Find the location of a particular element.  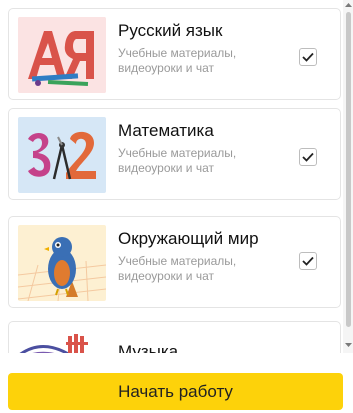

scrollbar is located at coordinates (348, 176).